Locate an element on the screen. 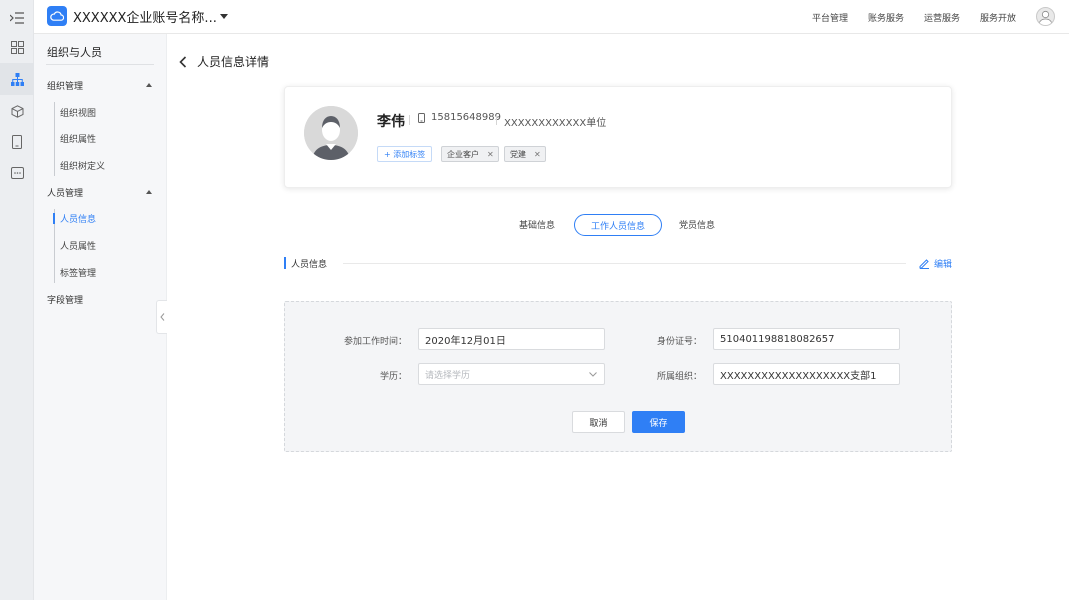  caret-down-icon is located at coordinates (223, 16).